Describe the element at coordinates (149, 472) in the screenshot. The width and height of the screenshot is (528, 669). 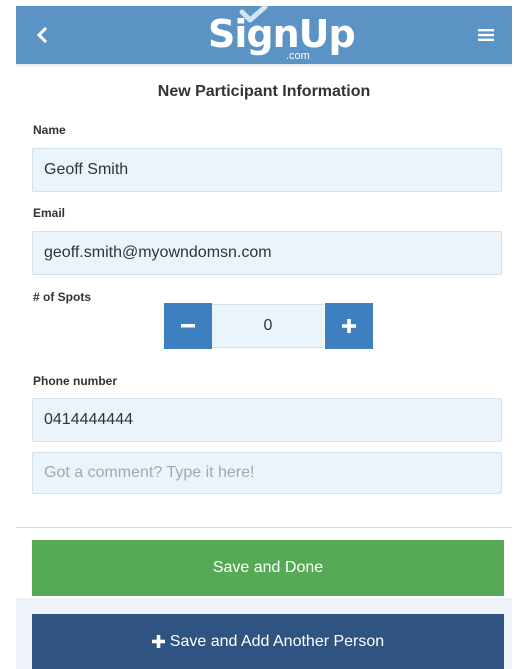
I see `comment-placeholder: Got a comment? Type it here!` at that location.